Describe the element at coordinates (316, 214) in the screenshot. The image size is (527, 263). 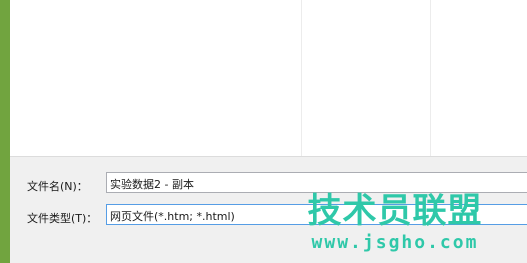
I see `filetype-select: 网页文件(*.htm; *.html)` at that location.